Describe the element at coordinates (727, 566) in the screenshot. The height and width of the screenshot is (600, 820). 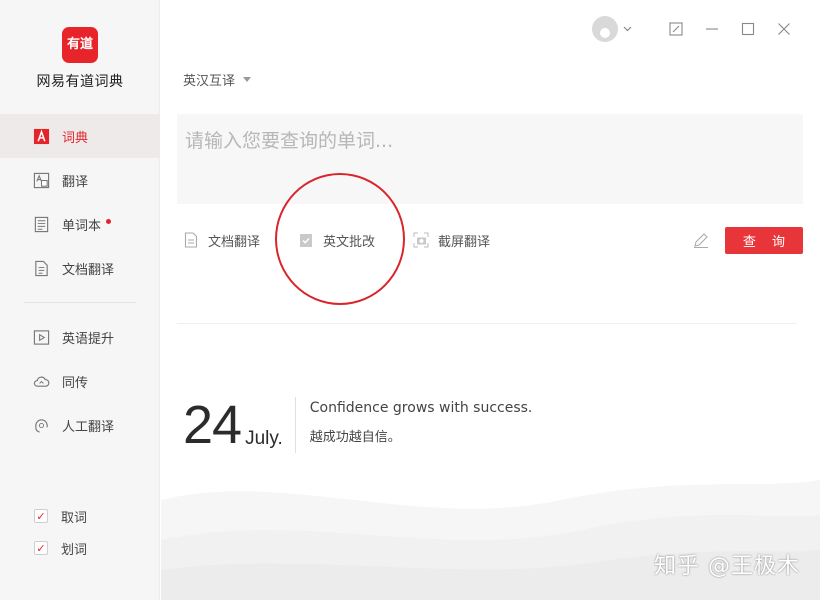
I see `watermark: 知乎 @王极木` at that location.